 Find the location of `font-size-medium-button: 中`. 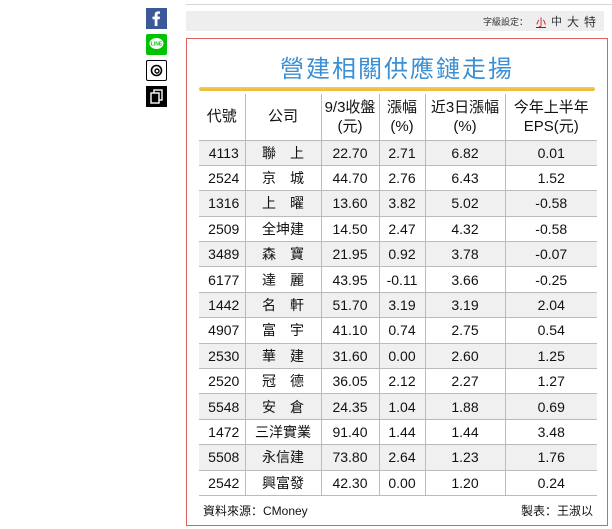

font-size-medium-button: 中 is located at coordinates (556, 21).